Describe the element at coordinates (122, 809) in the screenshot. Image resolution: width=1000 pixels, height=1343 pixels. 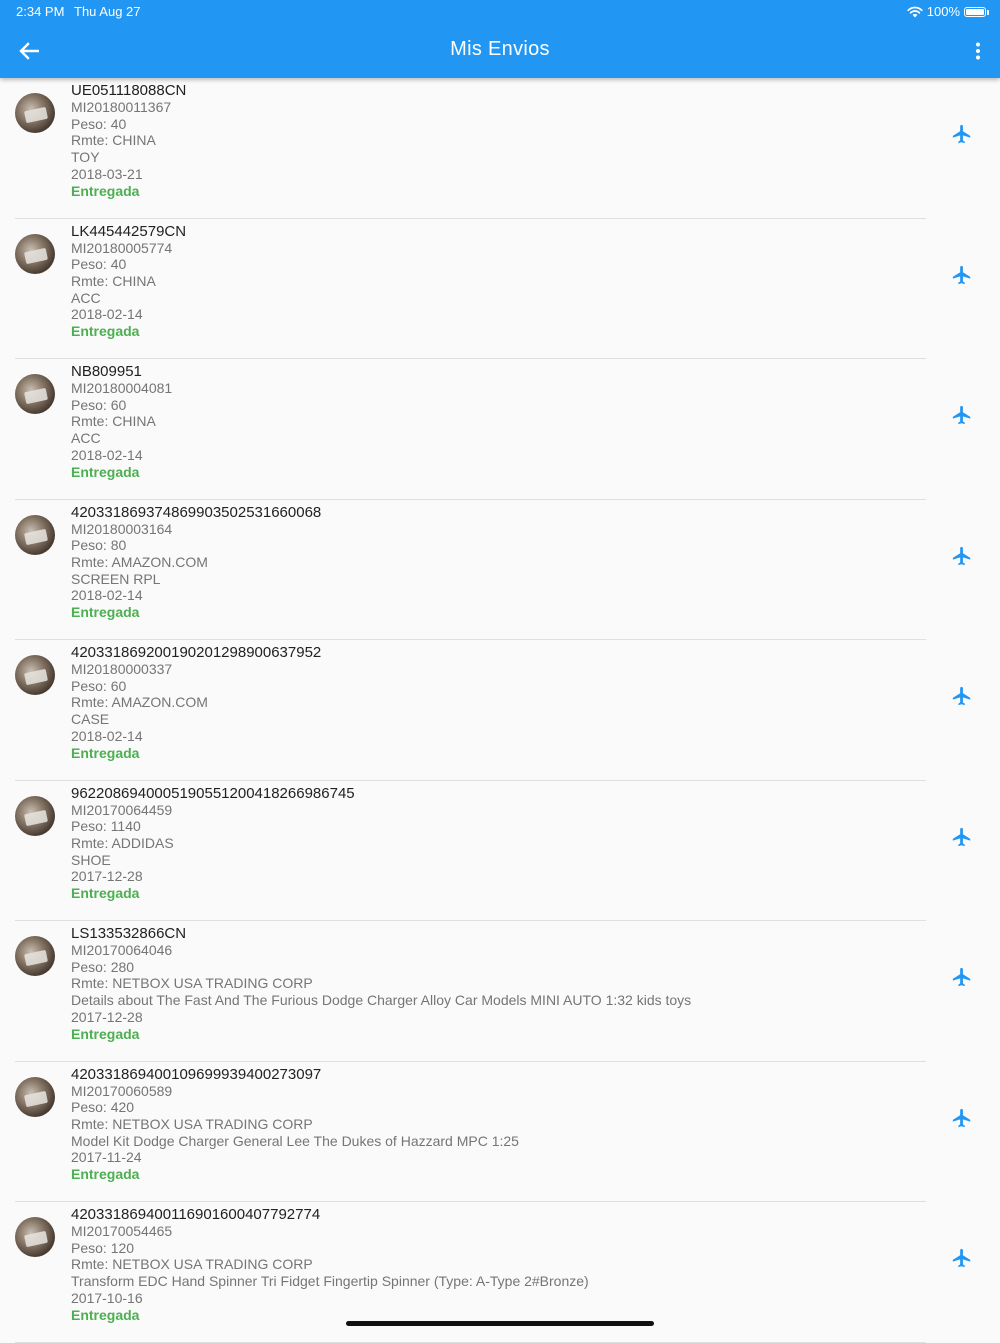
I see `shipment-id: MI20170064459` at that location.